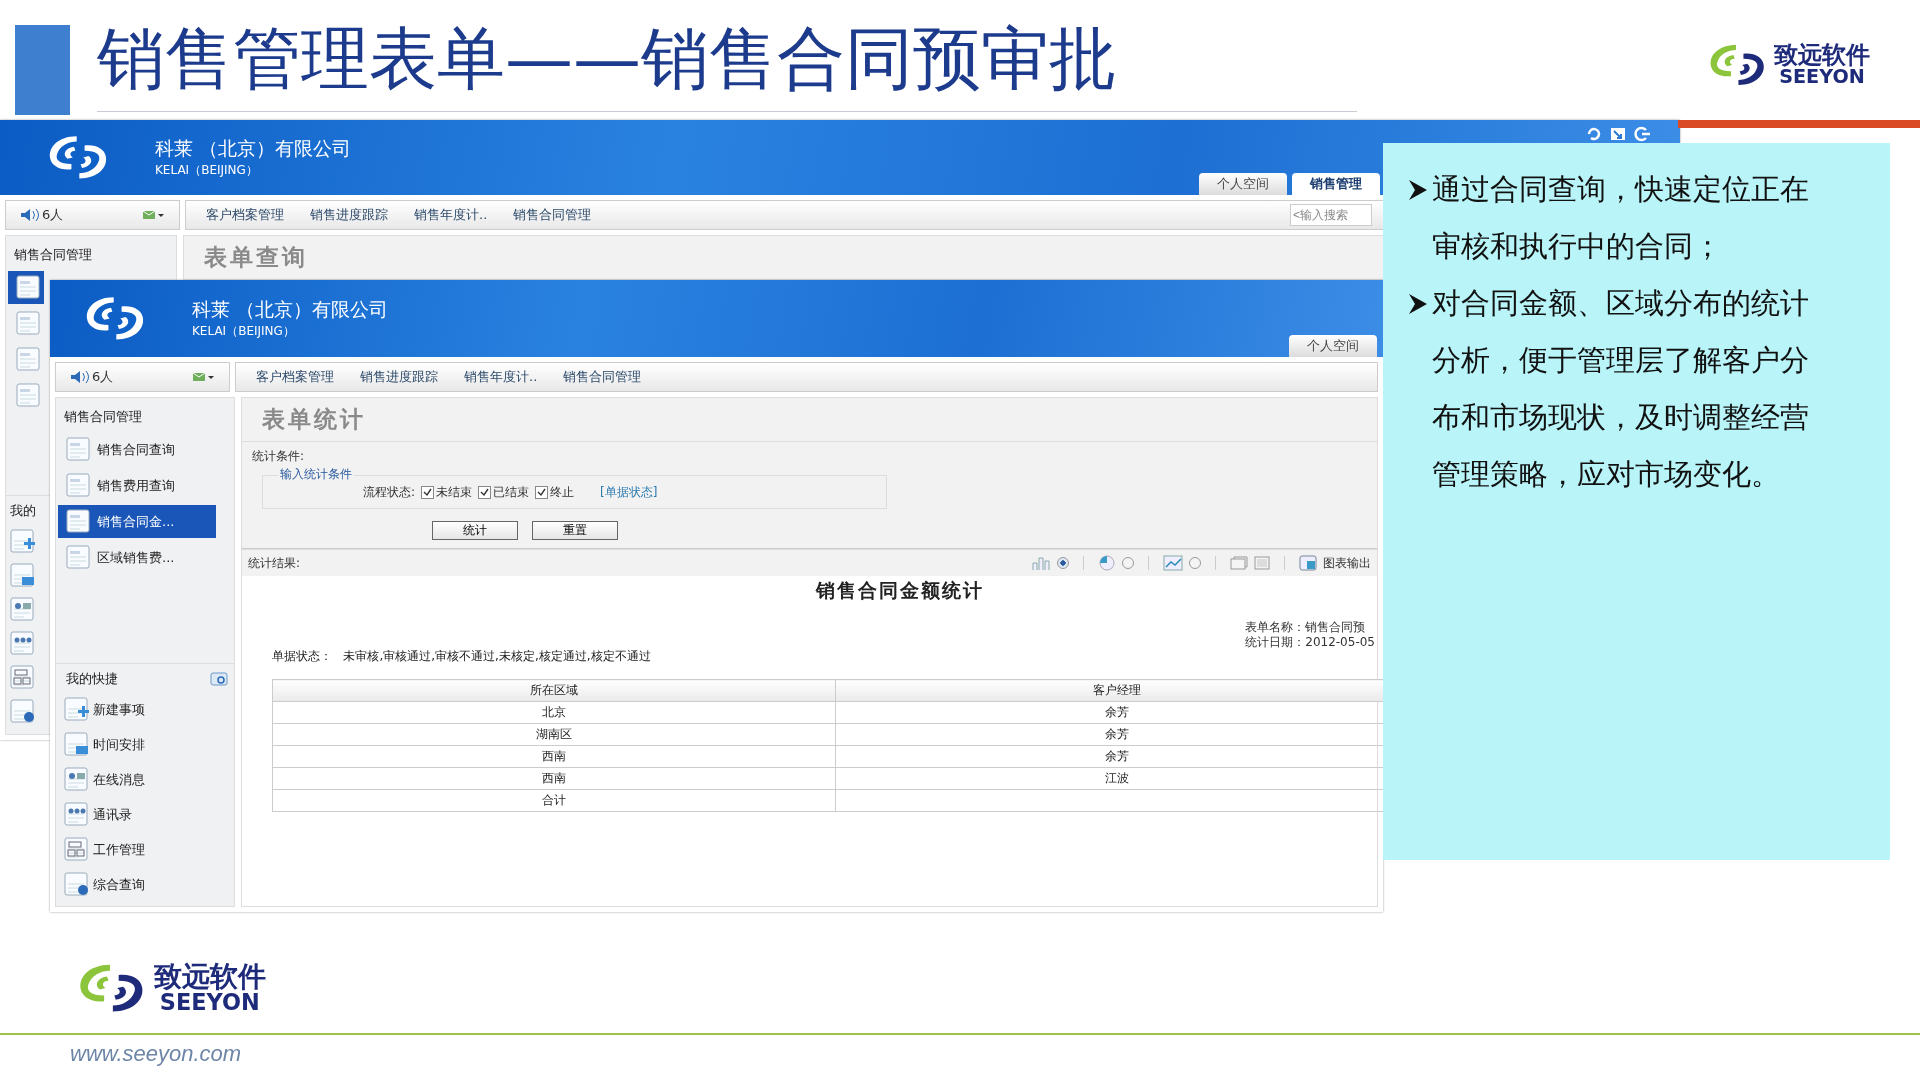  I want to click on status-checkbox: 终止, so click(555, 492).